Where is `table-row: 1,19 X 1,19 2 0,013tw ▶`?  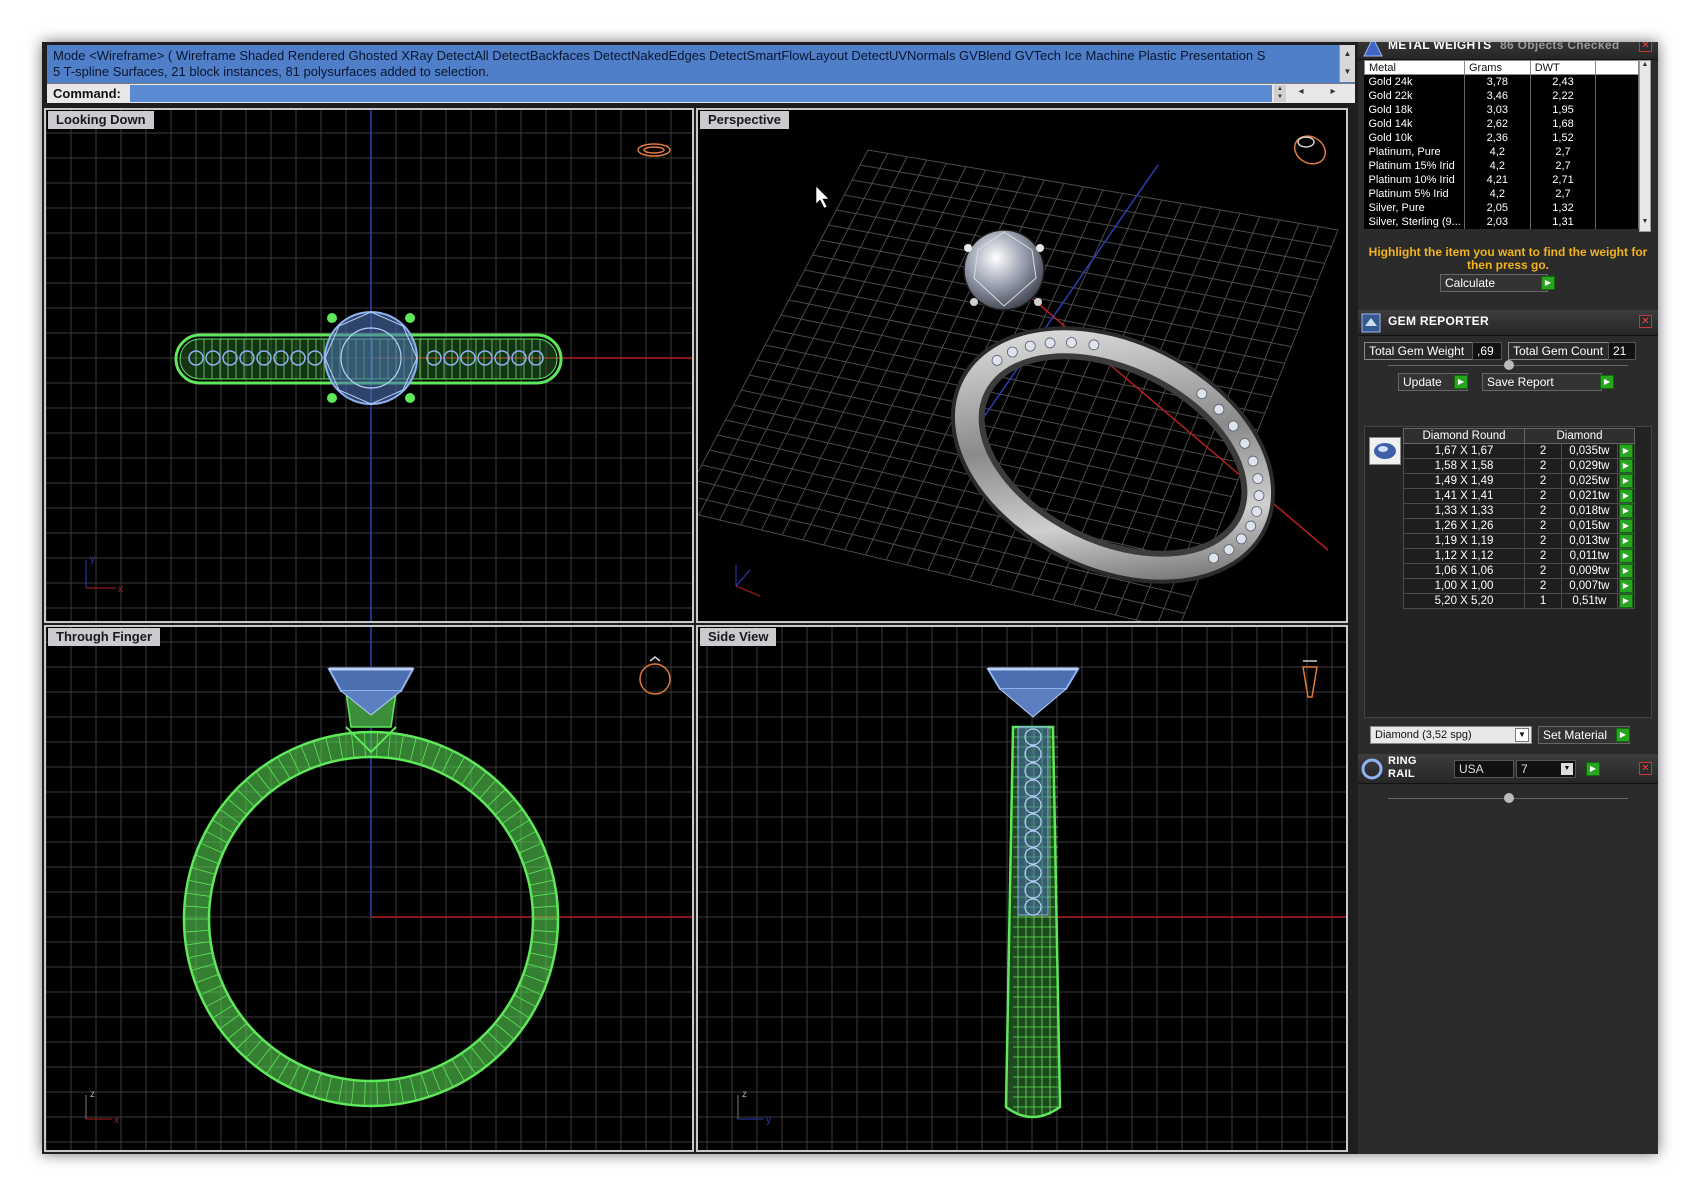 table-row: 1,19 X 1,19 2 0,013tw ▶ is located at coordinates (1519, 541).